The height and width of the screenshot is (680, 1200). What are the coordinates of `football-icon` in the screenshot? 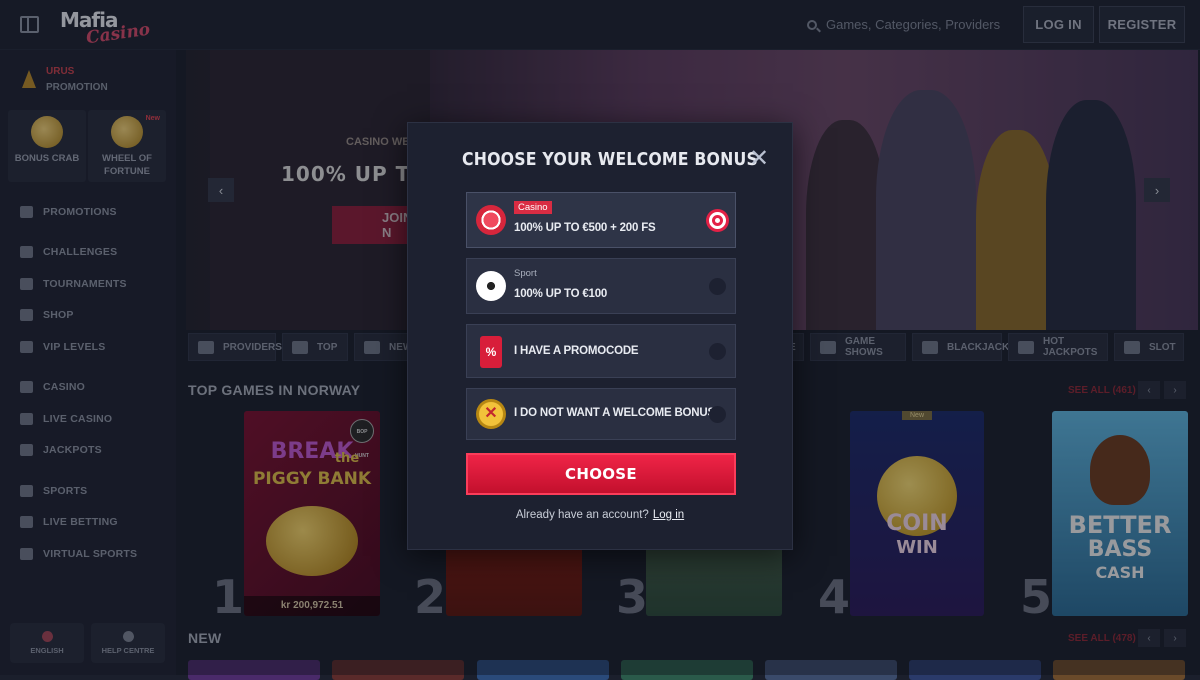 It's located at (491, 286).